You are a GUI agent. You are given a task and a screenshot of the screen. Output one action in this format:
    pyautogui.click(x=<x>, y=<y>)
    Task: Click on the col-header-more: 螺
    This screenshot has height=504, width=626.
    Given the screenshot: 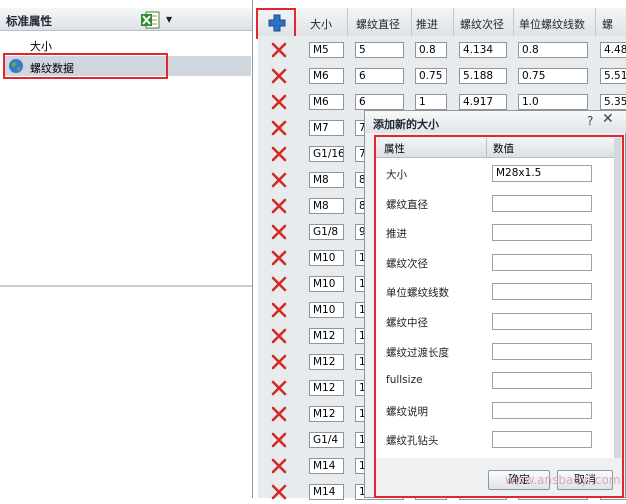 What is the action you would take?
    pyautogui.click(x=607, y=24)
    